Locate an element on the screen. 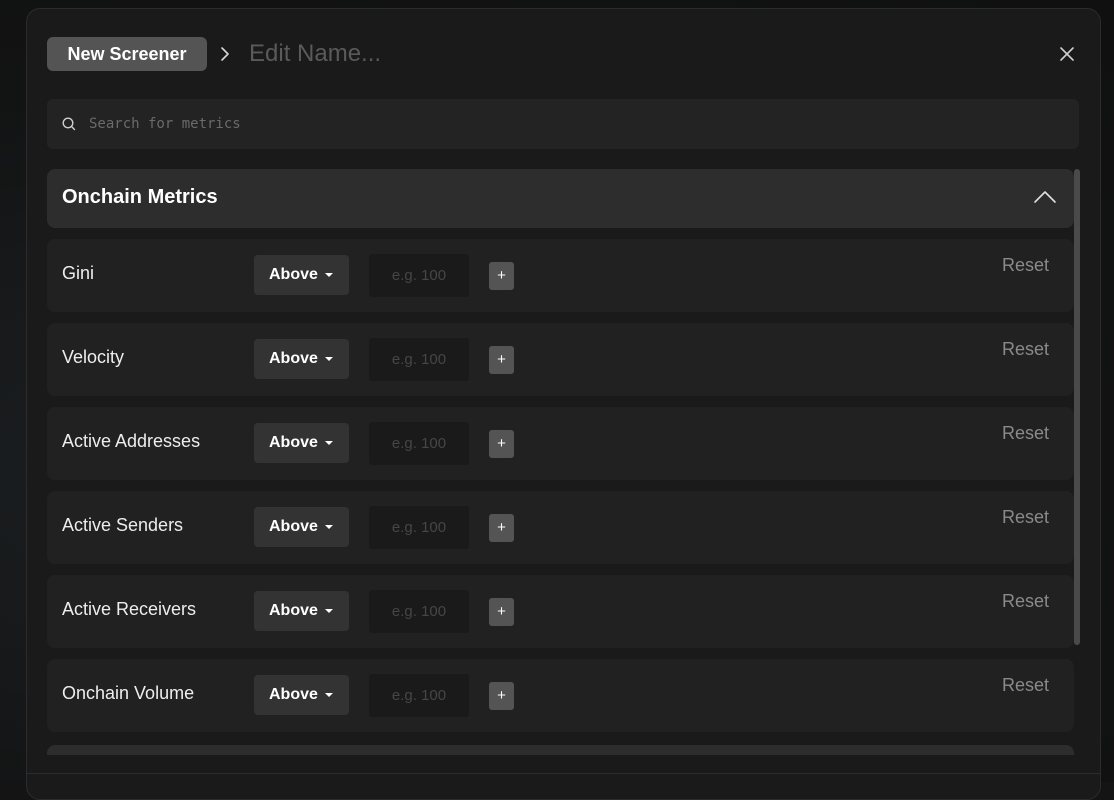 The image size is (1114, 800). section-onchain-metrics: Onchain Metrics is located at coordinates (560, 198).